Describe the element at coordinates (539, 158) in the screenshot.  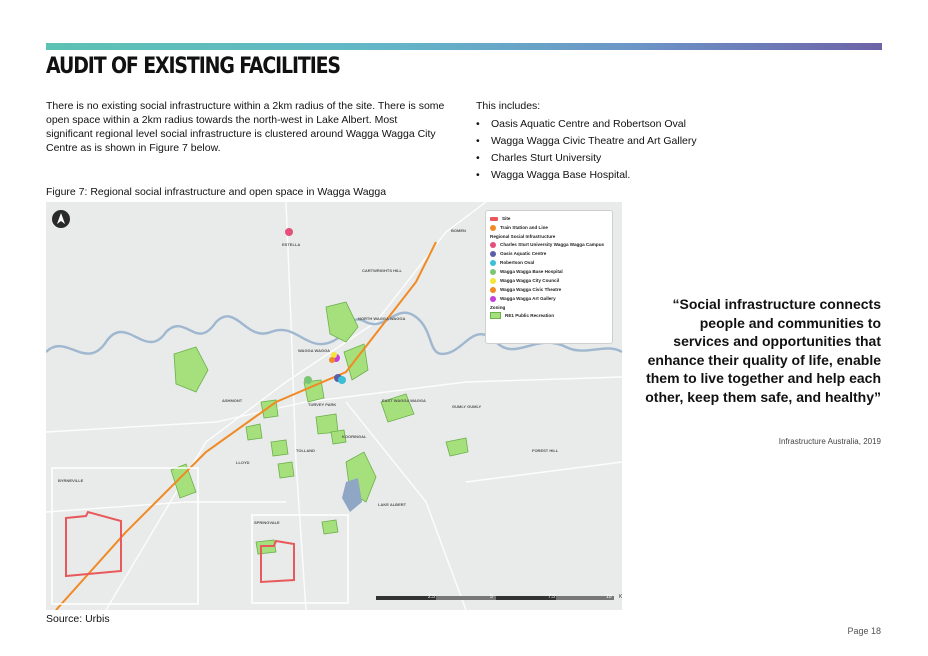
I see `list-item: • Charles Sturt University` at that location.